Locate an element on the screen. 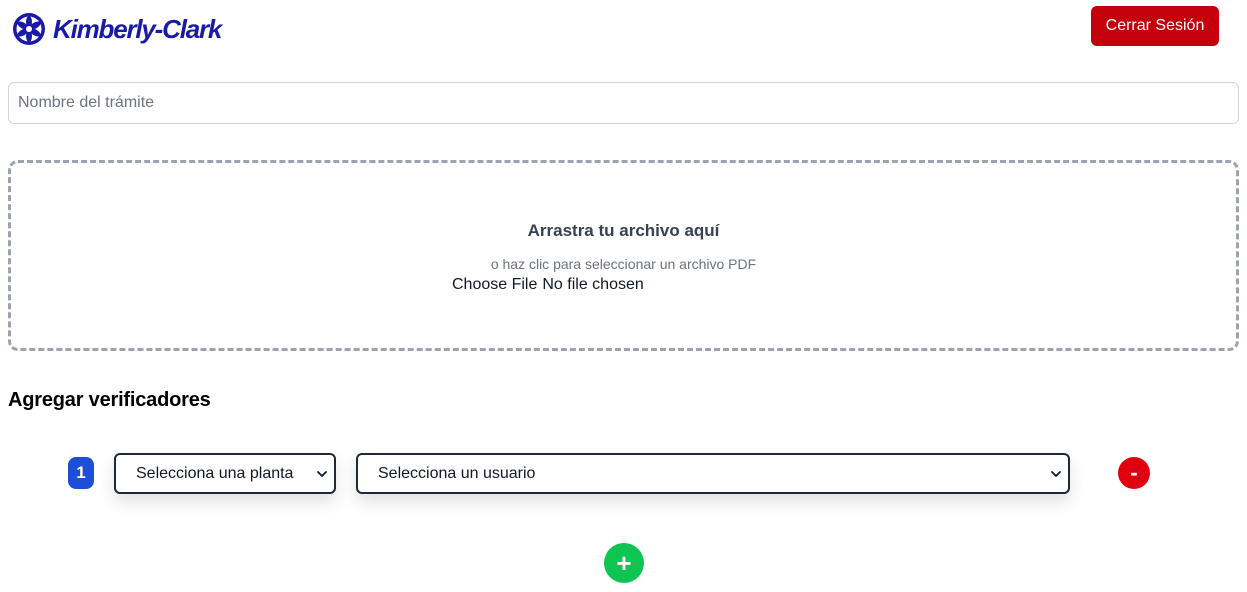 The height and width of the screenshot is (592, 1247). logo-text: Kimberly-Clark is located at coordinates (137, 29).